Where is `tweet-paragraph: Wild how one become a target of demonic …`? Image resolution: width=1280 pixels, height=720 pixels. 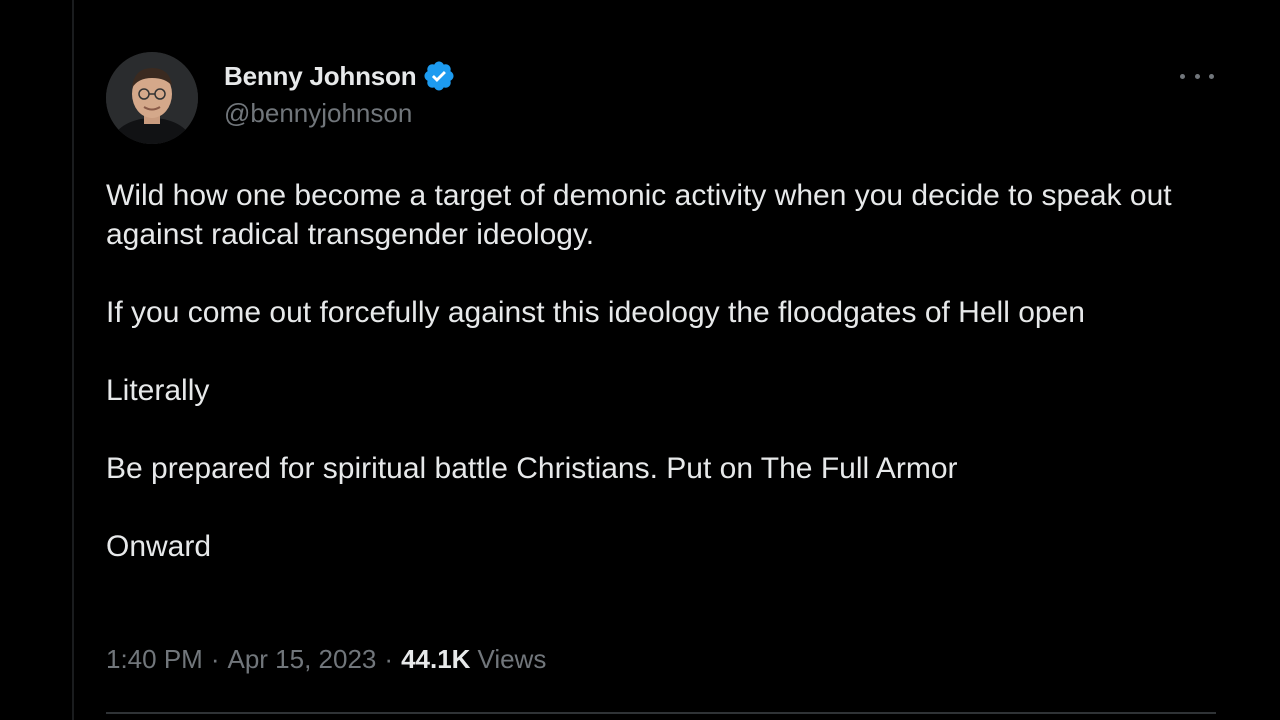 tweet-paragraph: Wild how one become a target of demonic … is located at coordinates (643, 215).